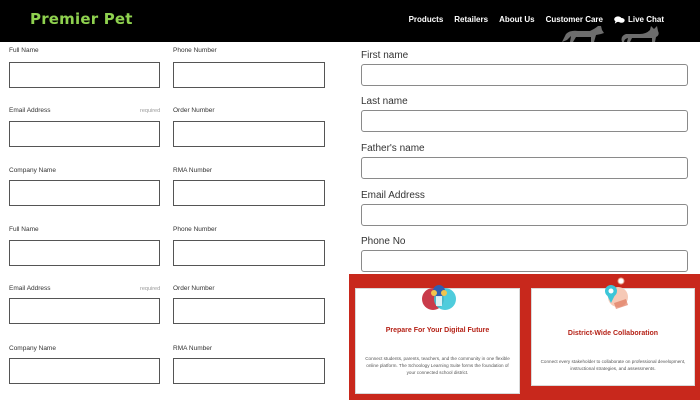 The image size is (700, 400). What do you see at coordinates (24, 229) in the screenshot?
I see `full-name-label-2: Full Name` at bounding box center [24, 229].